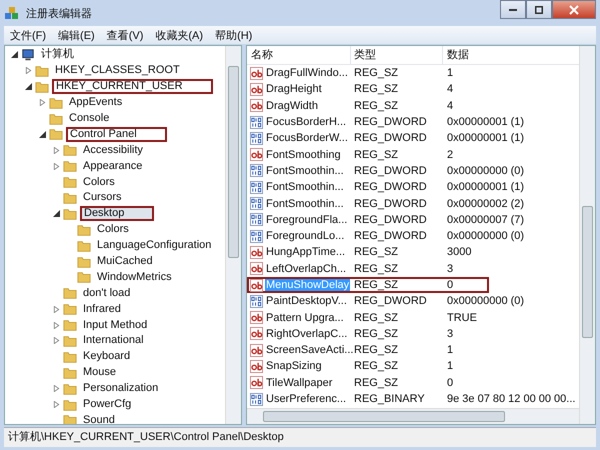 This screenshot has width=600, height=450. I want to click on tree-item: International, so click(113, 340).